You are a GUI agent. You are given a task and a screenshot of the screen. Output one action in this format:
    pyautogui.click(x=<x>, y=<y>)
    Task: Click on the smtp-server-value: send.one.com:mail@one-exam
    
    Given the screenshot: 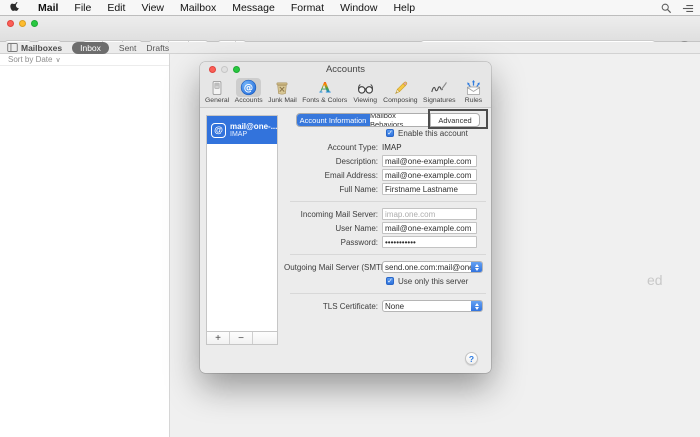 What is the action you would take?
    pyautogui.click(x=428, y=267)
    